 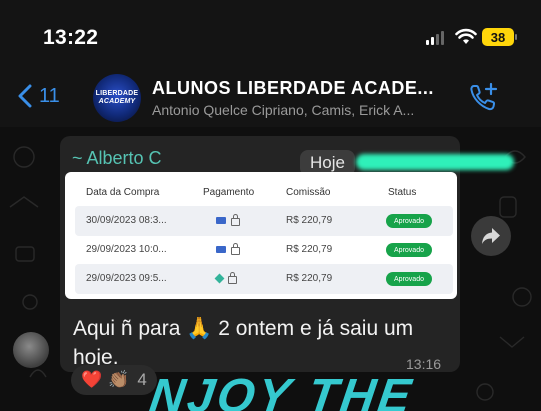 What do you see at coordinates (308, 192) in the screenshot?
I see `column-header-commission: Comissão` at bounding box center [308, 192].